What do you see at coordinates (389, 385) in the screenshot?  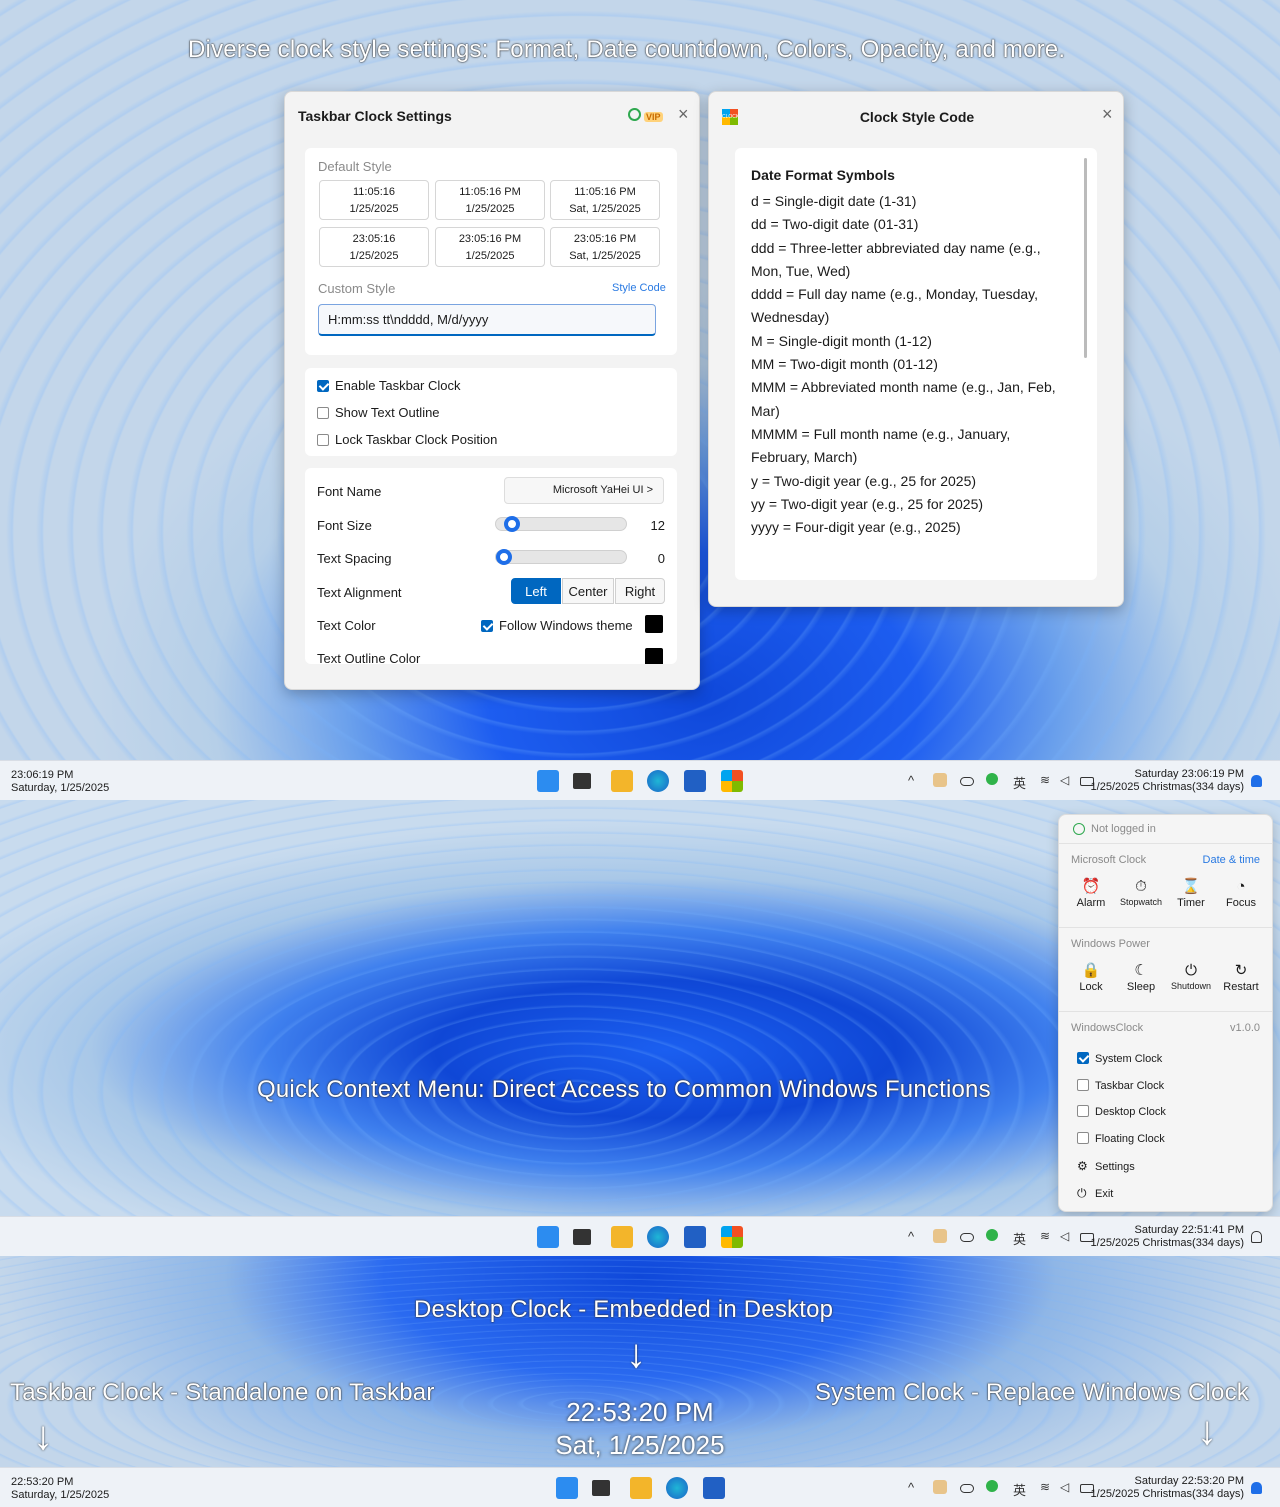 I see `check-enable-taskbar-clock: Enable Taskbar Clock` at bounding box center [389, 385].